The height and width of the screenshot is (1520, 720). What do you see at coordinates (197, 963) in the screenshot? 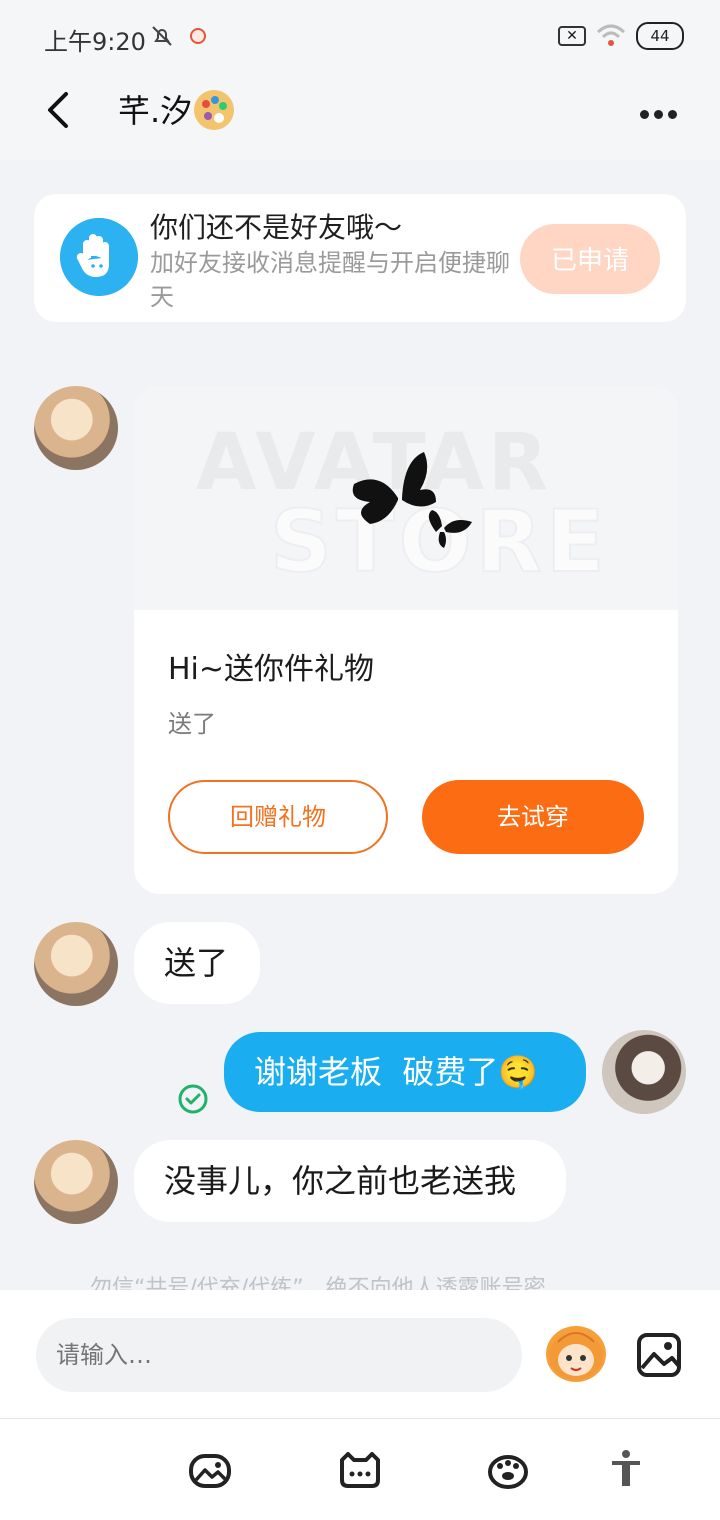
I see `message-bubble: 送了` at bounding box center [197, 963].